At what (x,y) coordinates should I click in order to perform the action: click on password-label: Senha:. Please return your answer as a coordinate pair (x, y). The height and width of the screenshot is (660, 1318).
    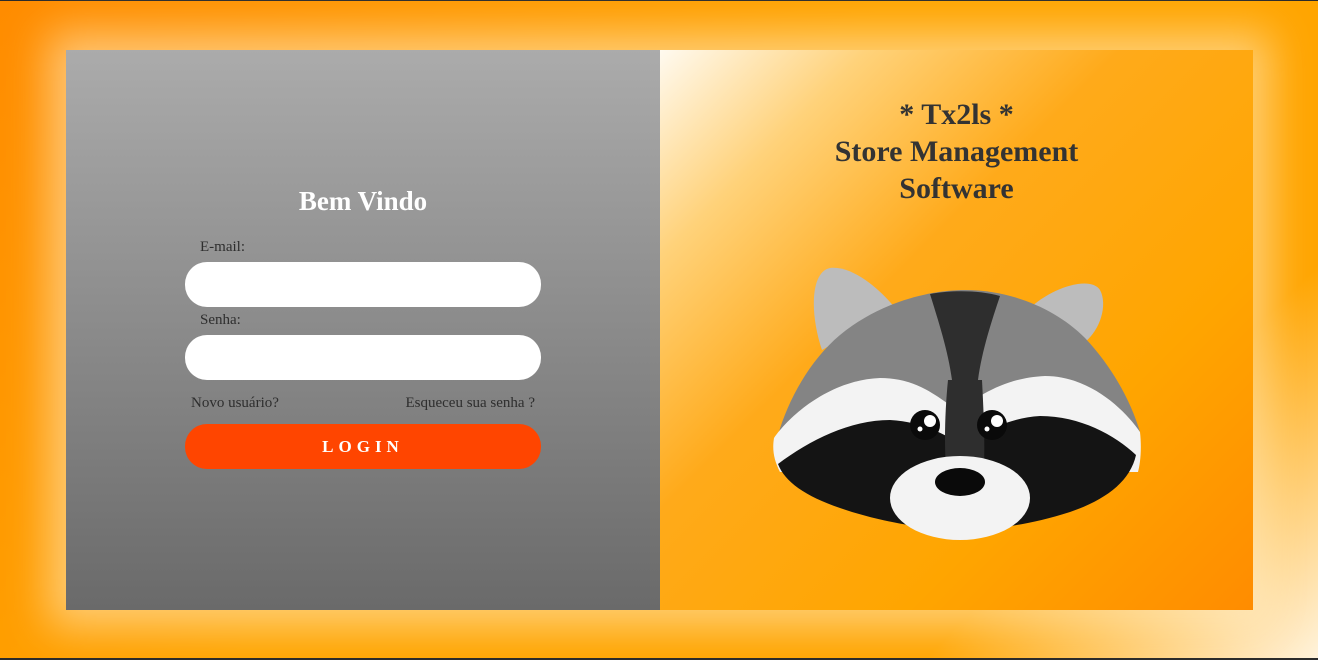
    Looking at the image, I should click on (220, 320).